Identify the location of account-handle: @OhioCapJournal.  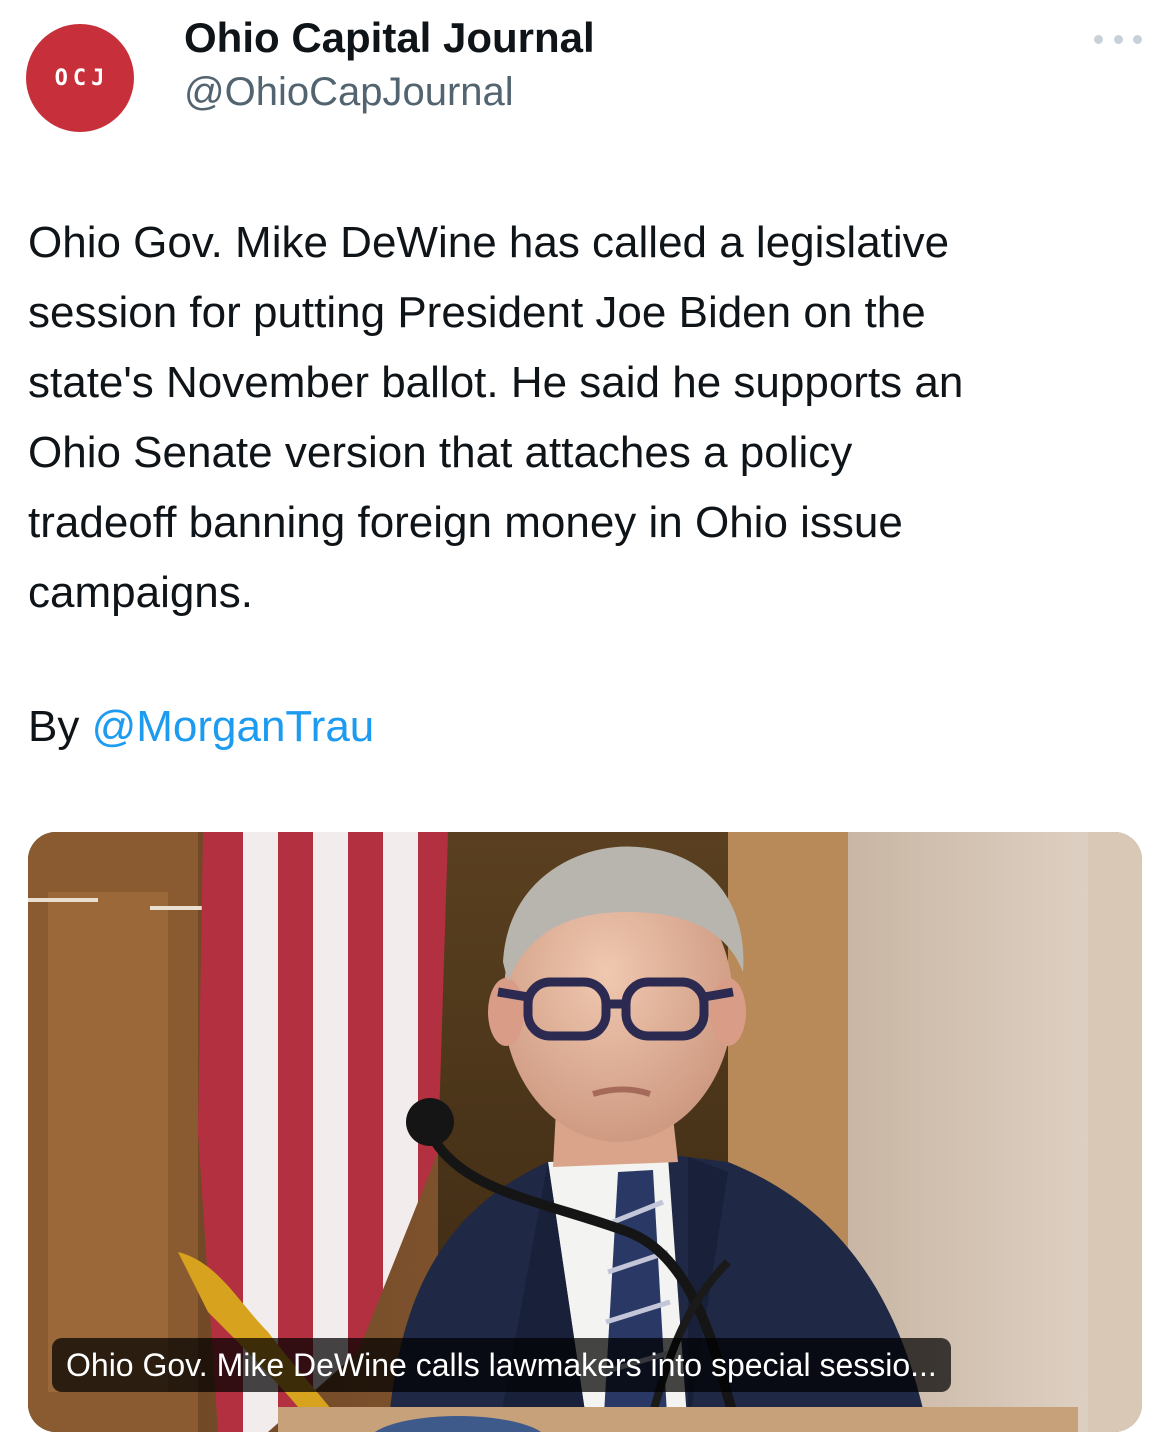
(349, 92).